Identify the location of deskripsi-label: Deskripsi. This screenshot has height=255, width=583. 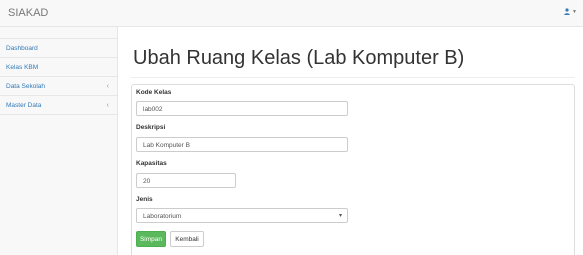
(151, 127).